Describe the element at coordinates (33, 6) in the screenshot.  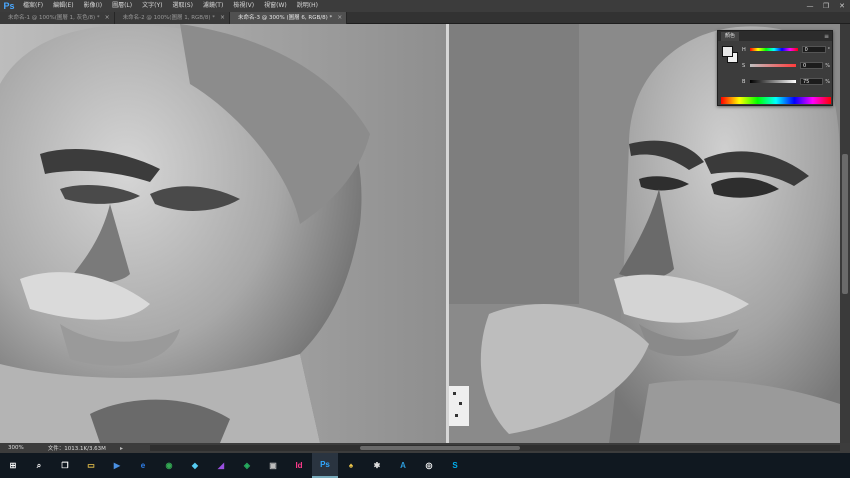
I see `menu-file: 檔案(F)` at that location.